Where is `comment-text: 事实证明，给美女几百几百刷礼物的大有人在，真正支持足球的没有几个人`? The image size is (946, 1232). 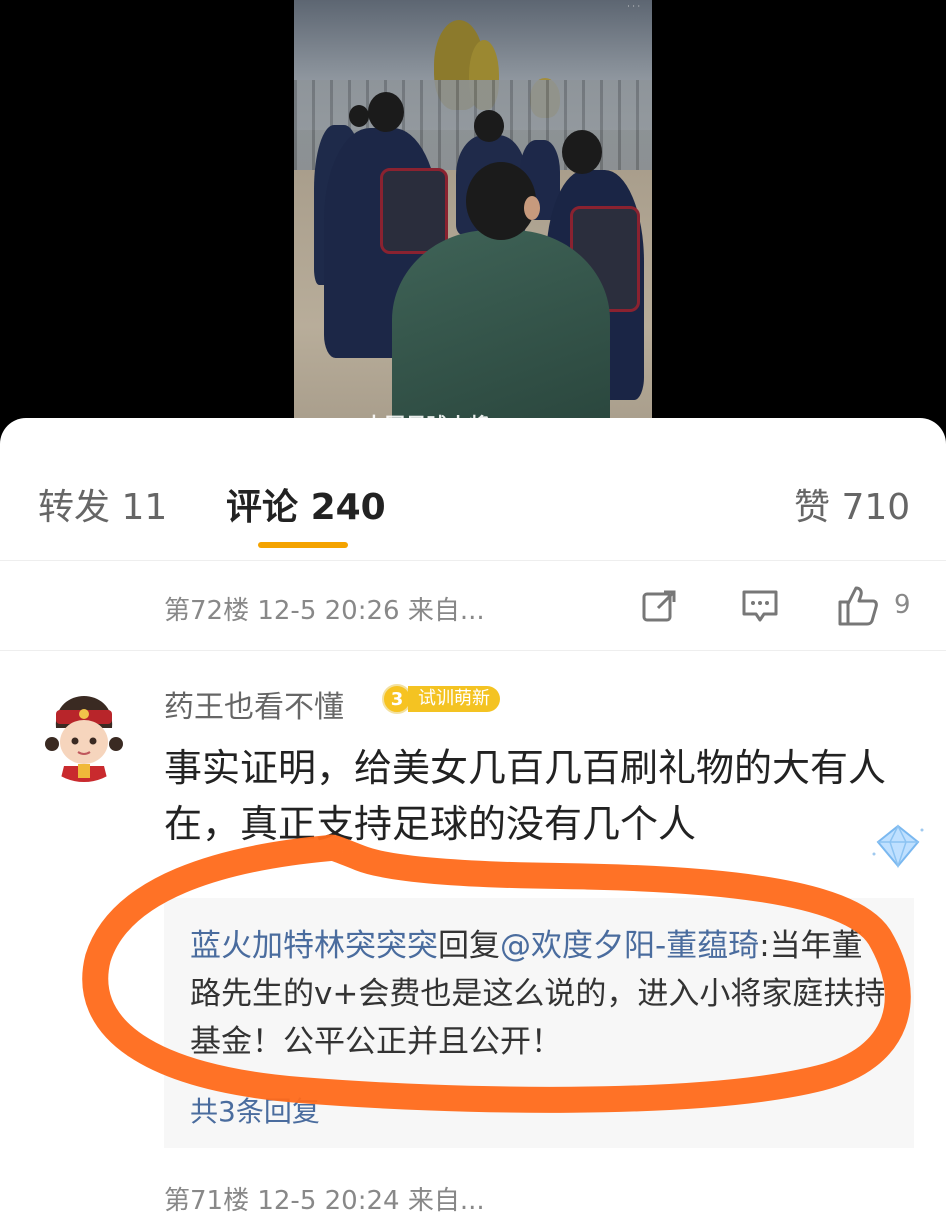 comment-text: 事实证明，给美女几百几百刷礼物的大有人在，真正支持足球的没有几个人 is located at coordinates (525, 796).